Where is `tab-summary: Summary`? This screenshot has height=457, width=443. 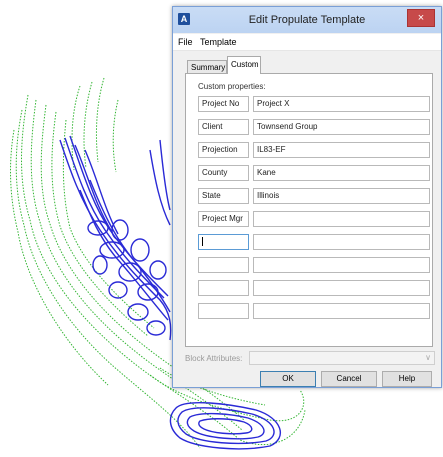
tab-summary: Summary is located at coordinates (207, 66).